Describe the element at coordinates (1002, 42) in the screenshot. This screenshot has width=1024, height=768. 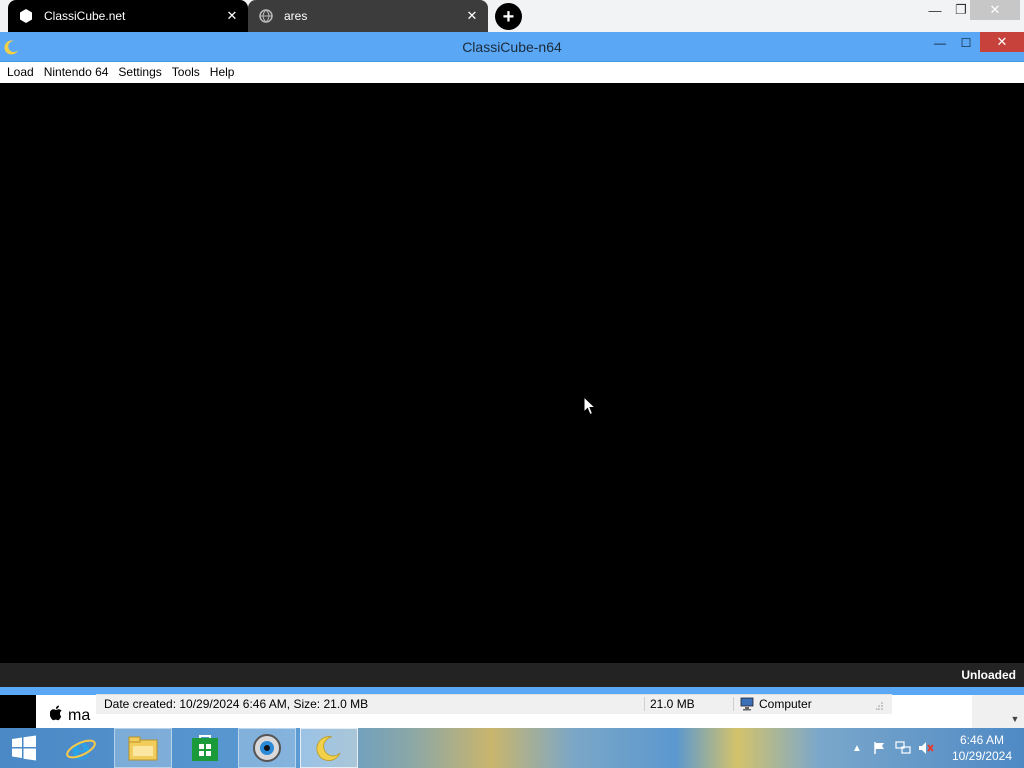
I see `app-close-button: ✕` at that location.